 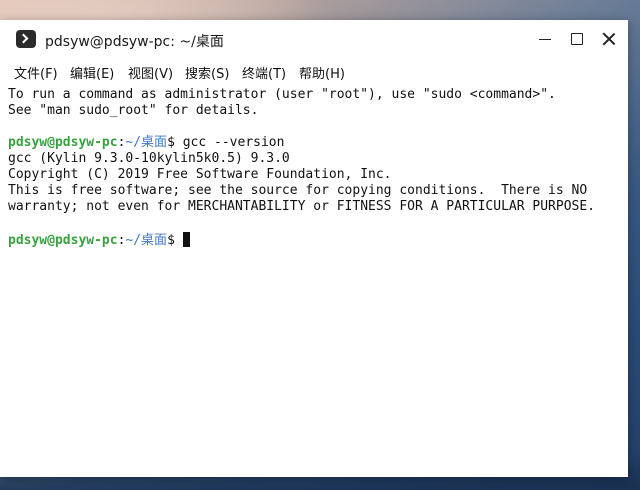 I want to click on window-title: pdsyw@pdsyw-pc: ~/桌面, so click(x=134, y=42).